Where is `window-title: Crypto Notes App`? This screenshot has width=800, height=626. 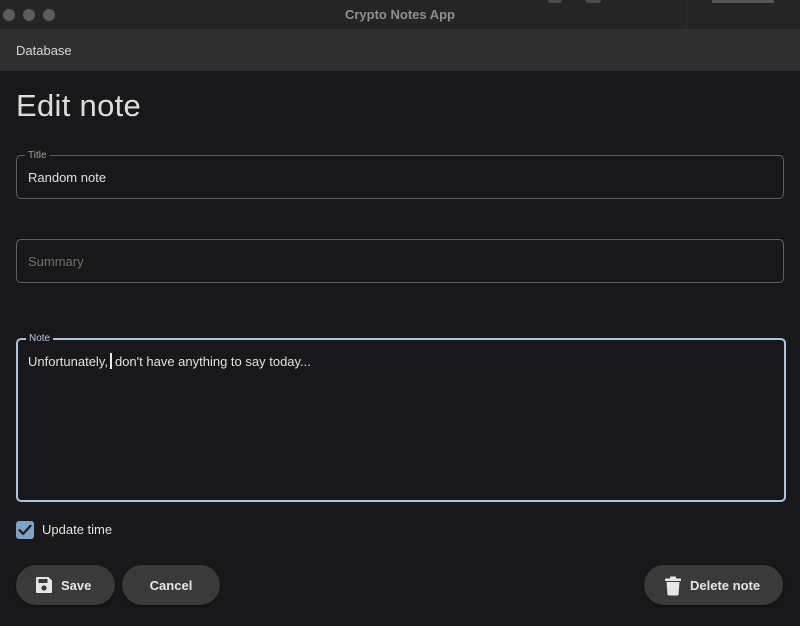
window-title: Crypto Notes App is located at coordinates (400, 14).